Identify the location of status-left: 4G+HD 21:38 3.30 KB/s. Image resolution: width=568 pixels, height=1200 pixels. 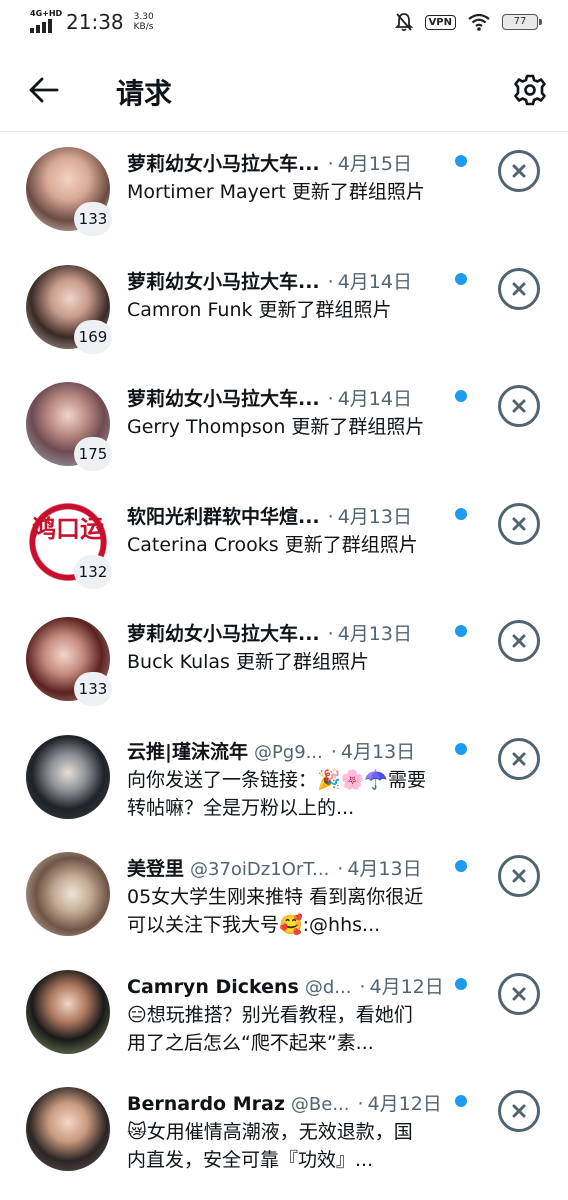
(92, 21).